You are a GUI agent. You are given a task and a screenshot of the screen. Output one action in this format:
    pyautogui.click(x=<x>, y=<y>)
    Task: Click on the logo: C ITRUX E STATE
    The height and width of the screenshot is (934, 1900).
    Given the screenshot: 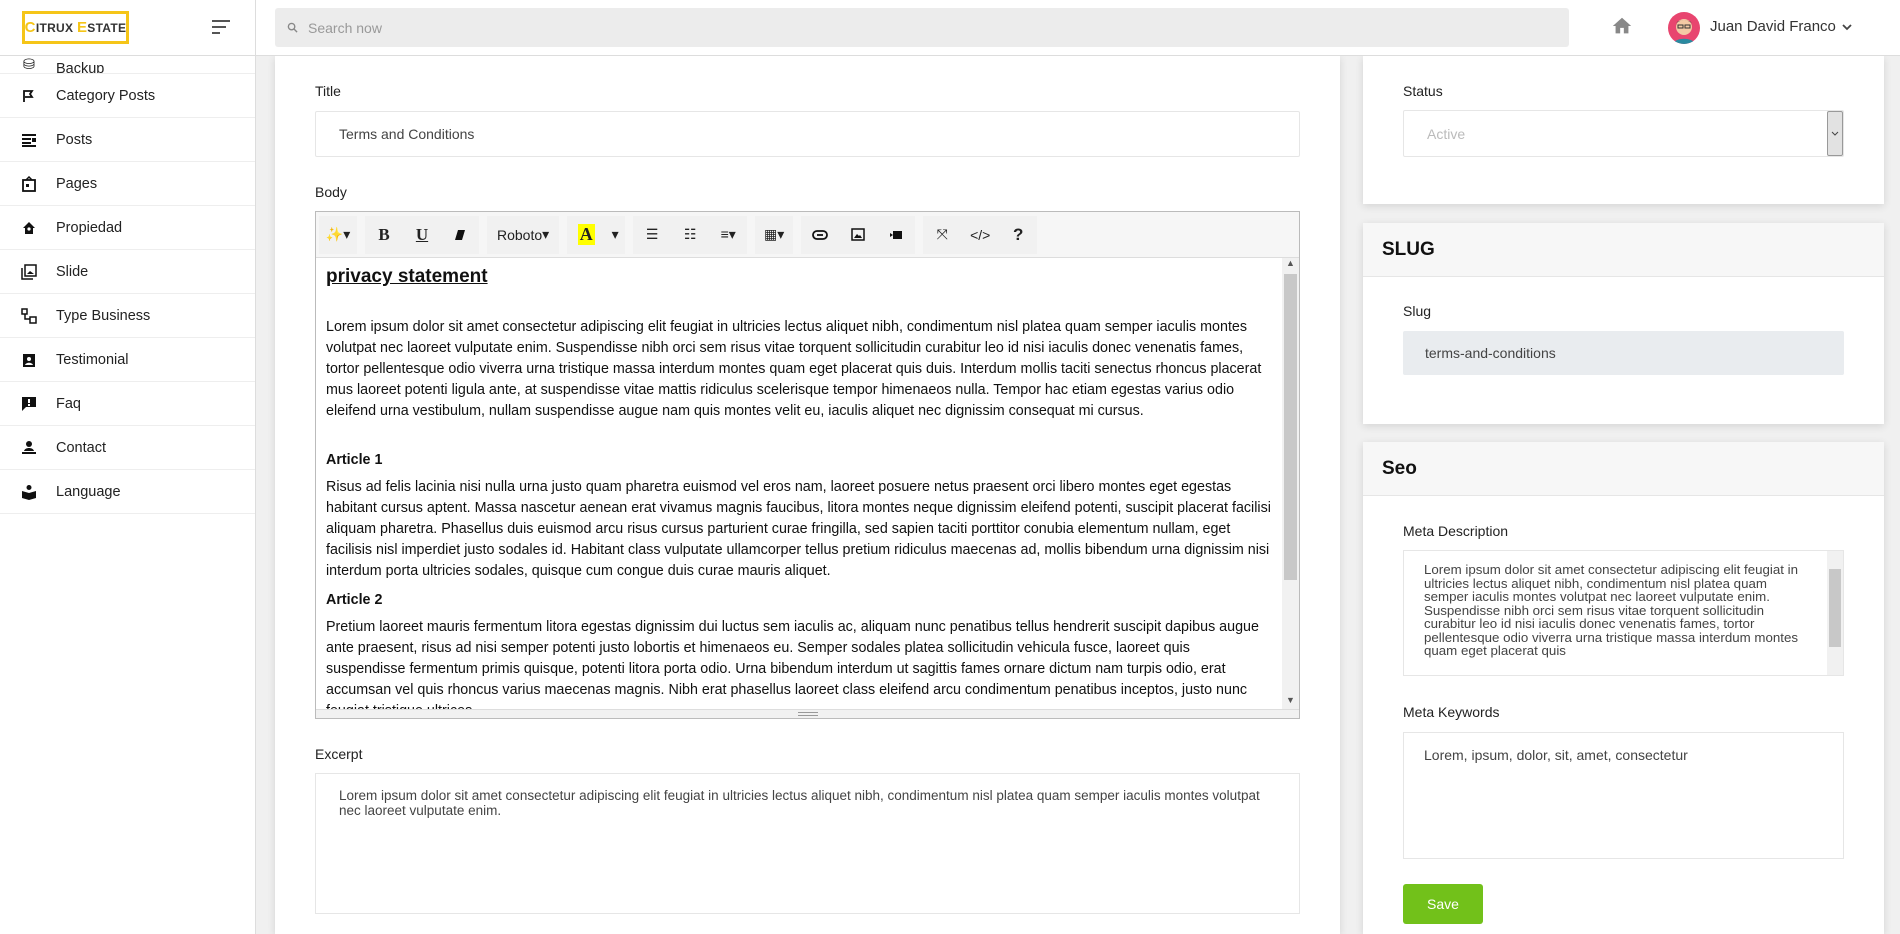 What is the action you would take?
    pyautogui.click(x=75, y=27)
    